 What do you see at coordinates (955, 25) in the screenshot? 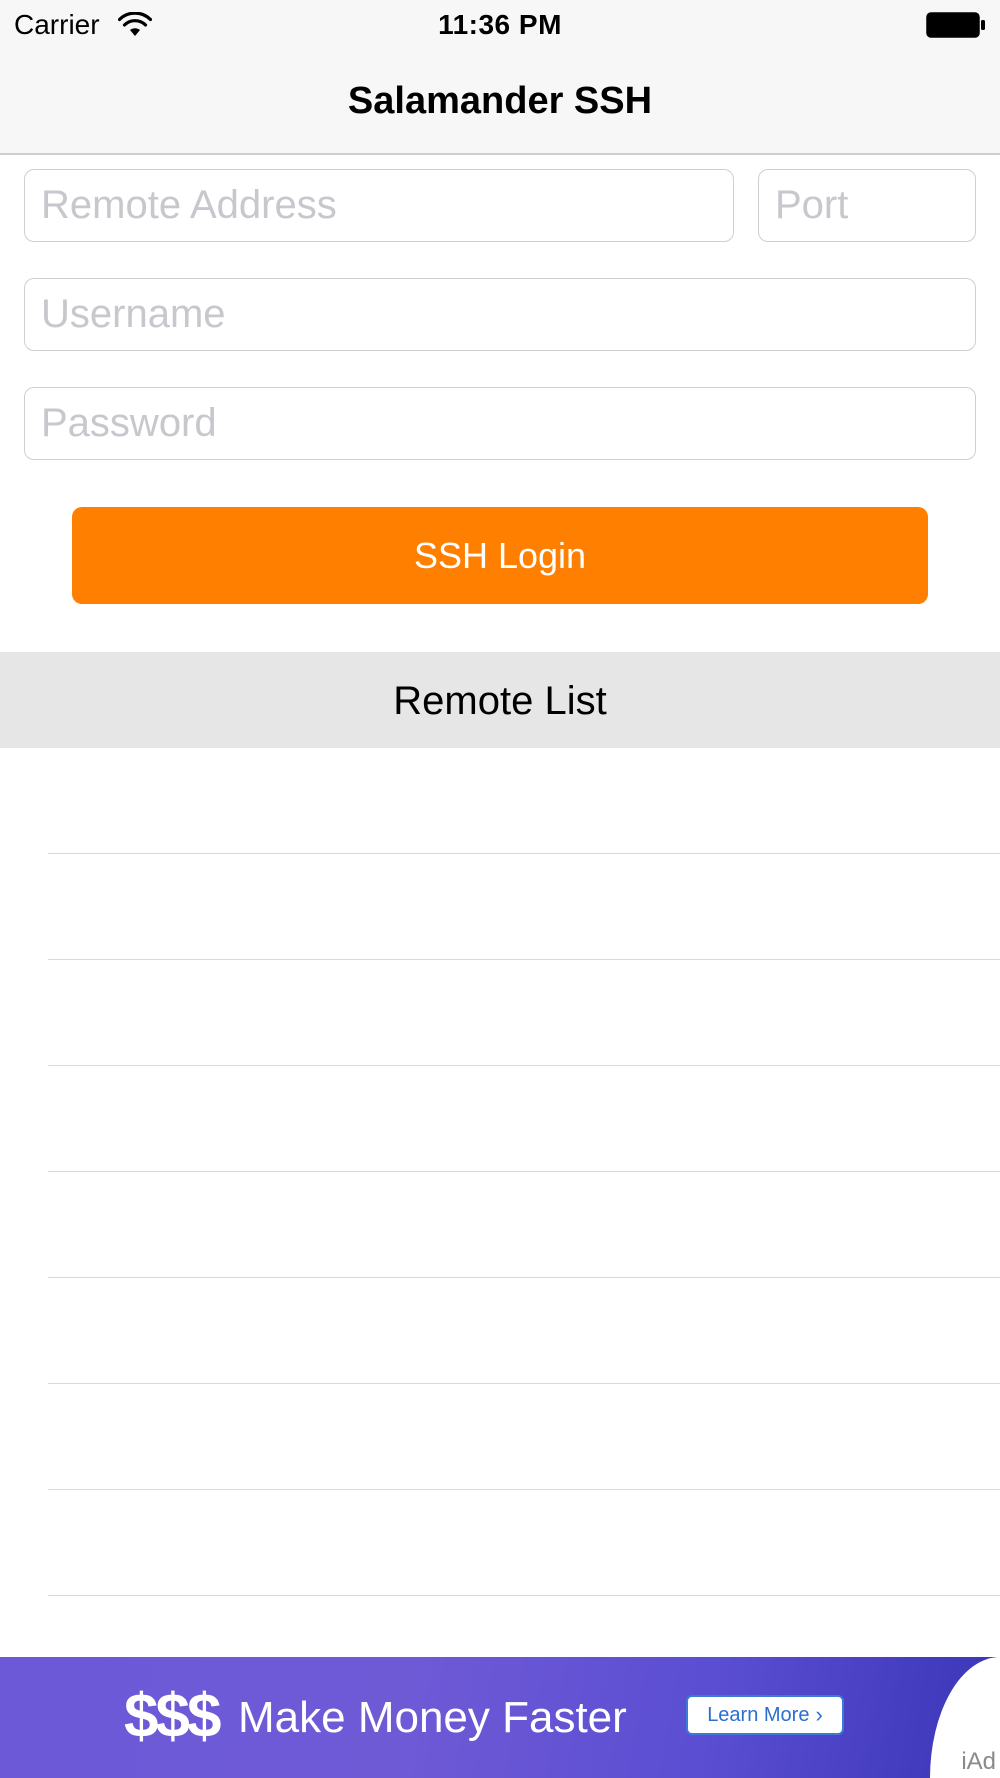
I see `battery-icon` at bounding box center [955, 25].